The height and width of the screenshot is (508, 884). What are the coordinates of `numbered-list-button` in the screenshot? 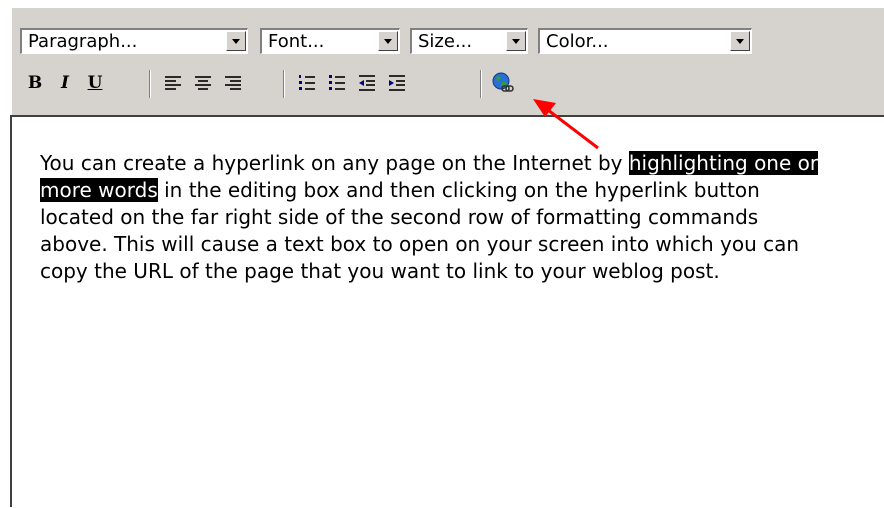 It's located at (307, 83).